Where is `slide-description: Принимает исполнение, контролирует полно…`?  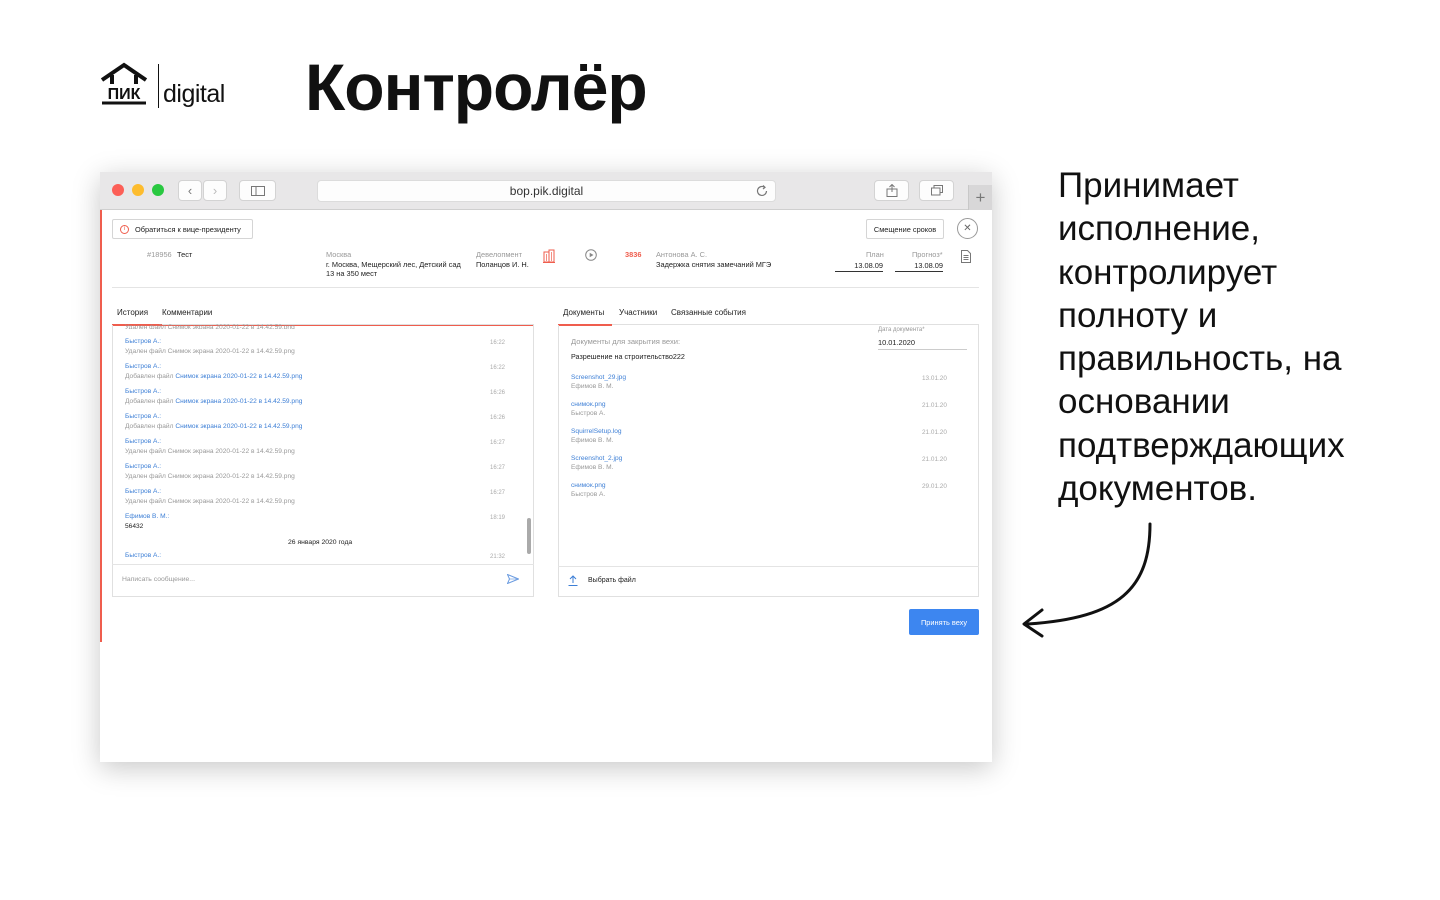
slide-description: Принимает исполнение, контролирует полно… is located at coordinates (1201, 337).